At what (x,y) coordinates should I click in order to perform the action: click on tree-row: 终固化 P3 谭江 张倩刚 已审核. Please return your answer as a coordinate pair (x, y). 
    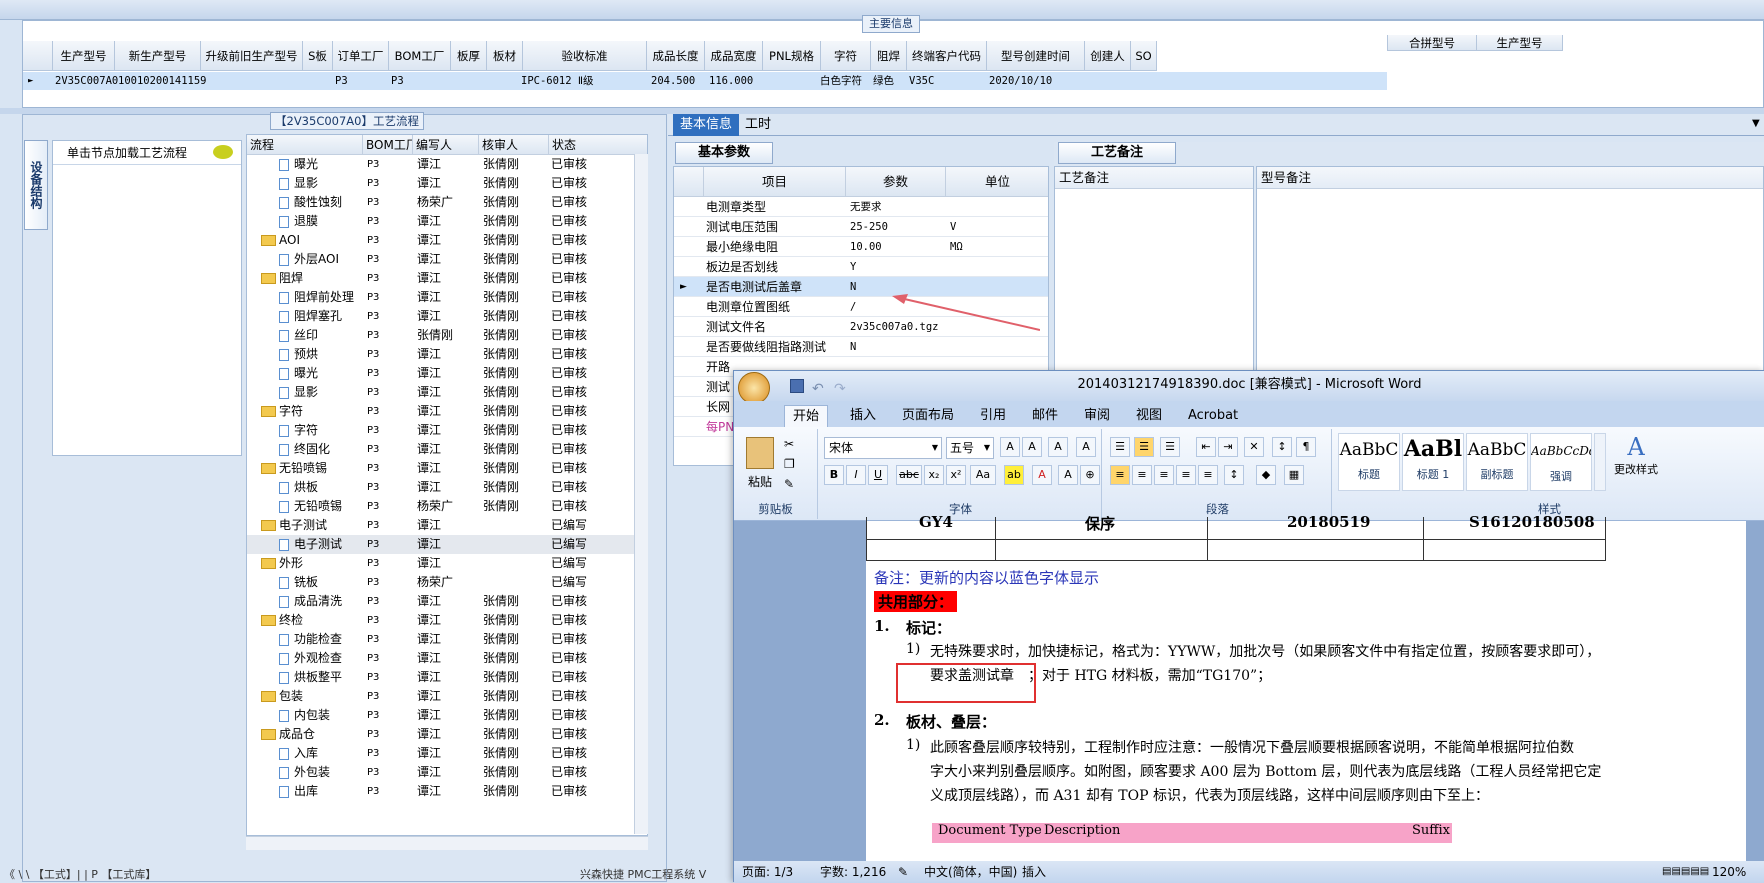
    Looking at the image, I should click on (447, 449).